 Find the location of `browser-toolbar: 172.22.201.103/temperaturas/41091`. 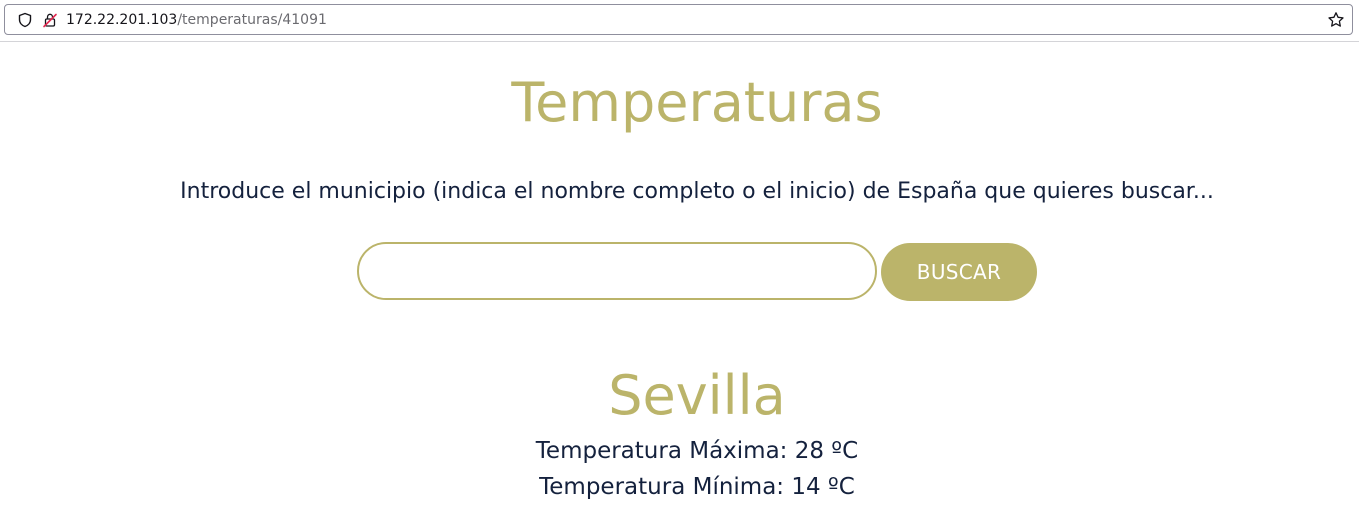

browser-toolbar: 172.22.201.103/temperaturas/41091 is located at coordinates (679, 21).